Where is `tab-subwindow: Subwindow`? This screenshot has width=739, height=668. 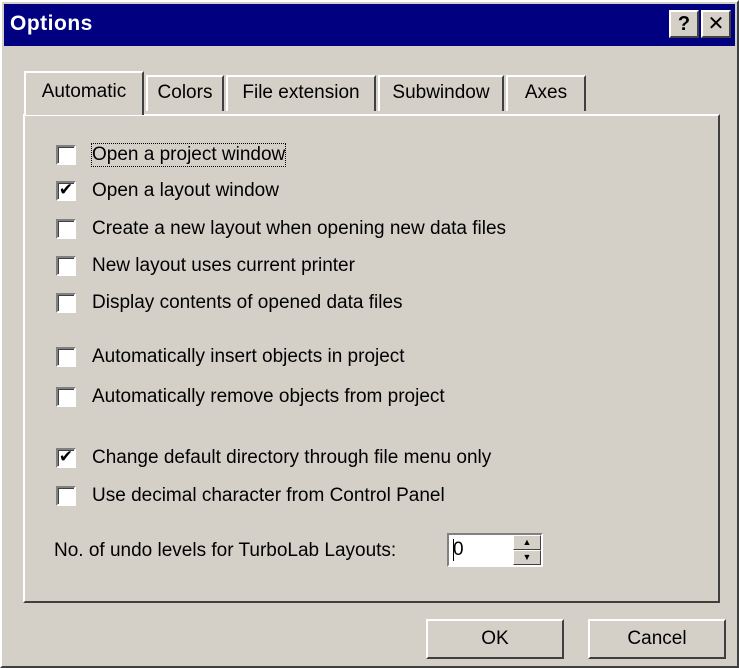
tab-subwindow: Subwindow is located at coordinates (441, 93).